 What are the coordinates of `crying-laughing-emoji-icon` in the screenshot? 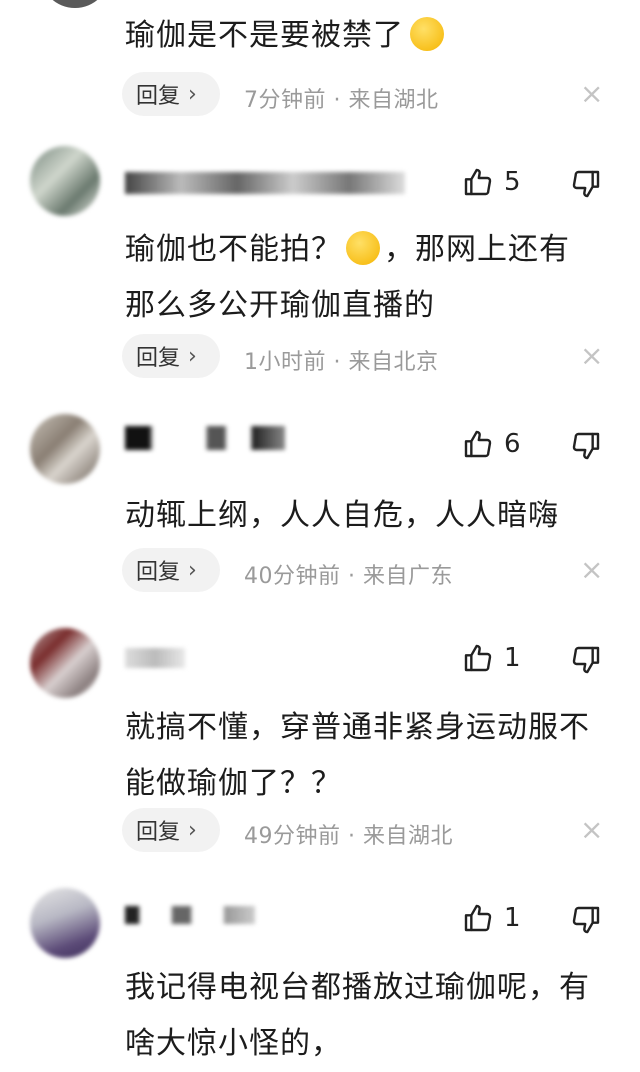 It's located at (363, 248).